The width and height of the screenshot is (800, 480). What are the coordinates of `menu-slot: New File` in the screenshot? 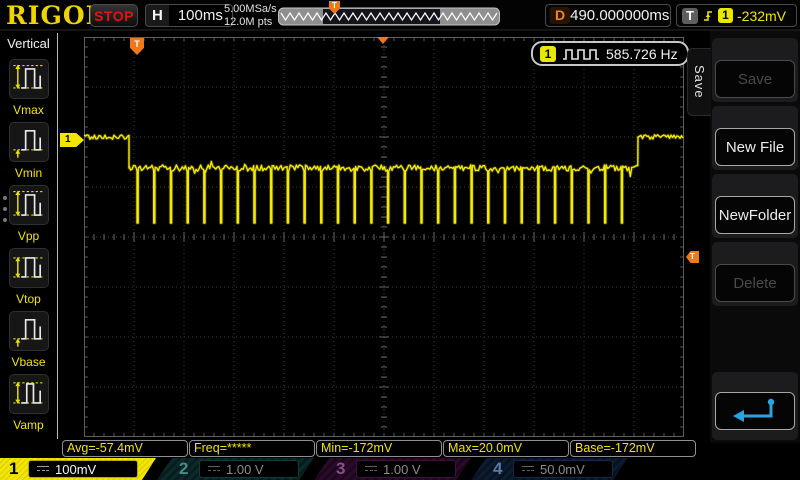 It's located at (755, 138).